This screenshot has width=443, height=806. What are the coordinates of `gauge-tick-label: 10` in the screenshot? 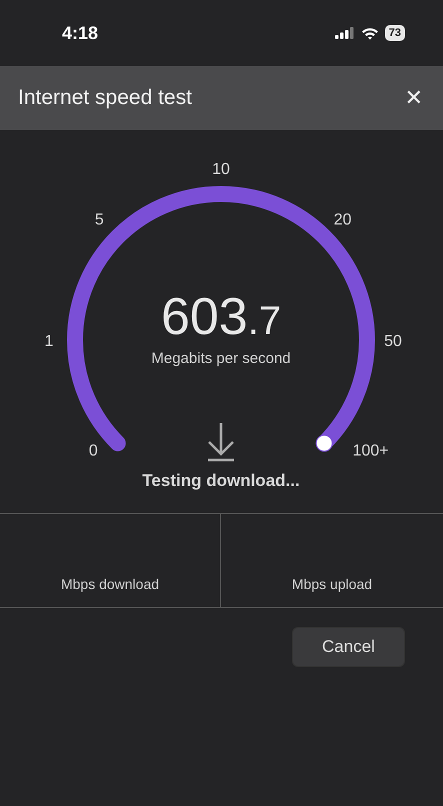 It's located at (221, 169).